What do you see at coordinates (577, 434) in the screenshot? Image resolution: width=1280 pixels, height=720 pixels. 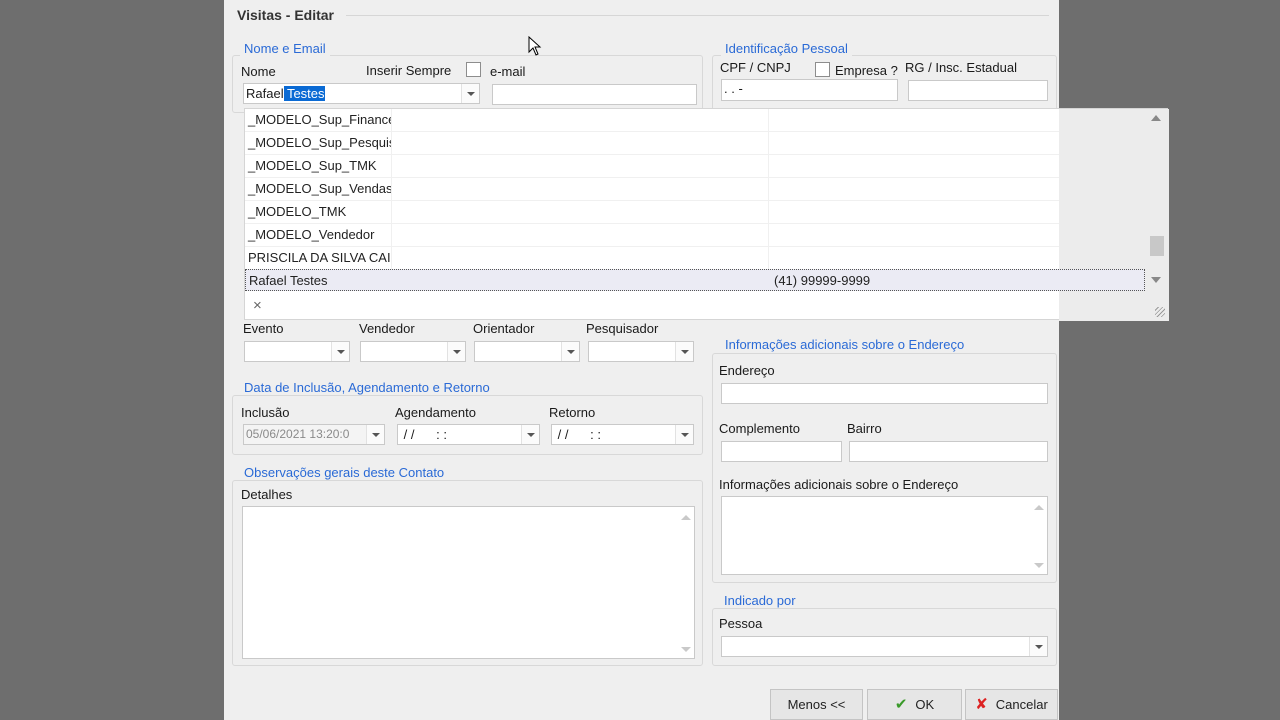 I see `retorno-value: / / : :` at bounding box center [577, 434].